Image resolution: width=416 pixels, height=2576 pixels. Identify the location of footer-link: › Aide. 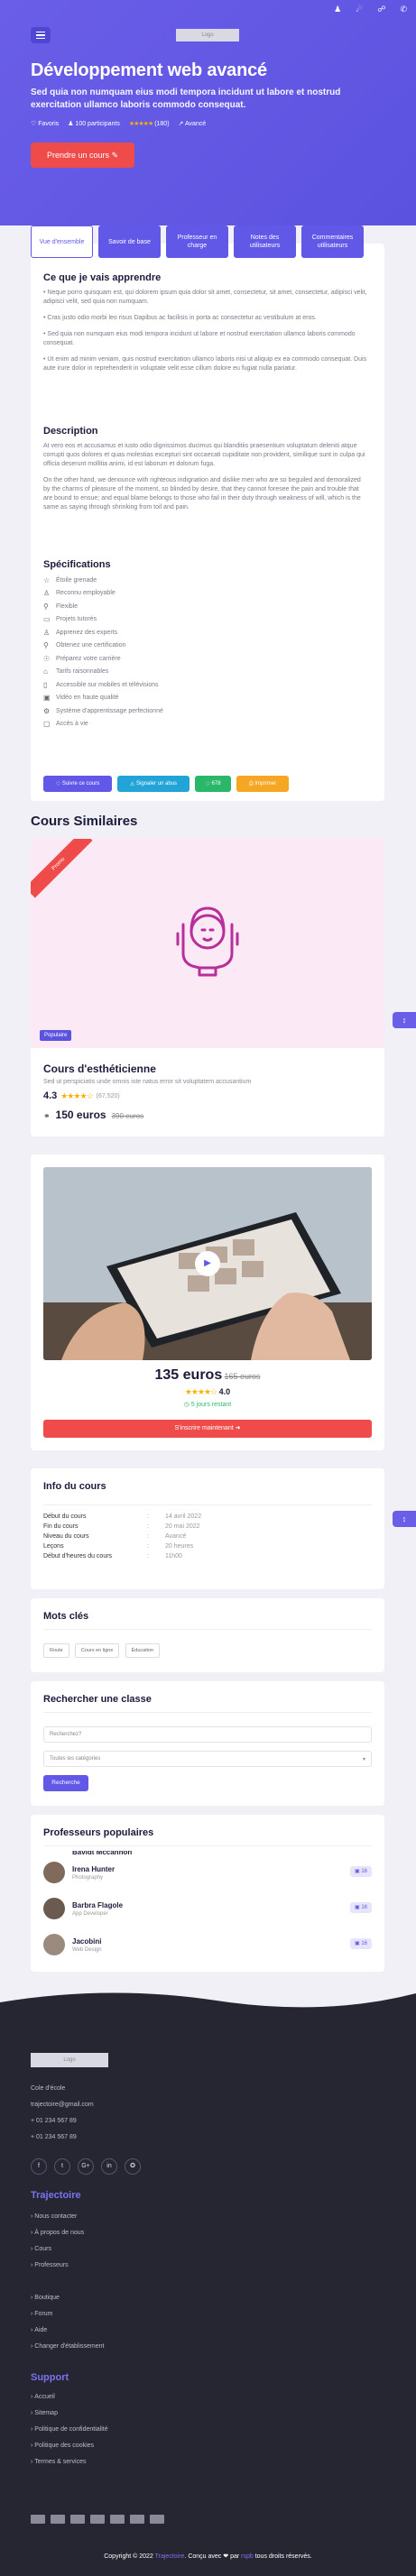
(68, 2330).